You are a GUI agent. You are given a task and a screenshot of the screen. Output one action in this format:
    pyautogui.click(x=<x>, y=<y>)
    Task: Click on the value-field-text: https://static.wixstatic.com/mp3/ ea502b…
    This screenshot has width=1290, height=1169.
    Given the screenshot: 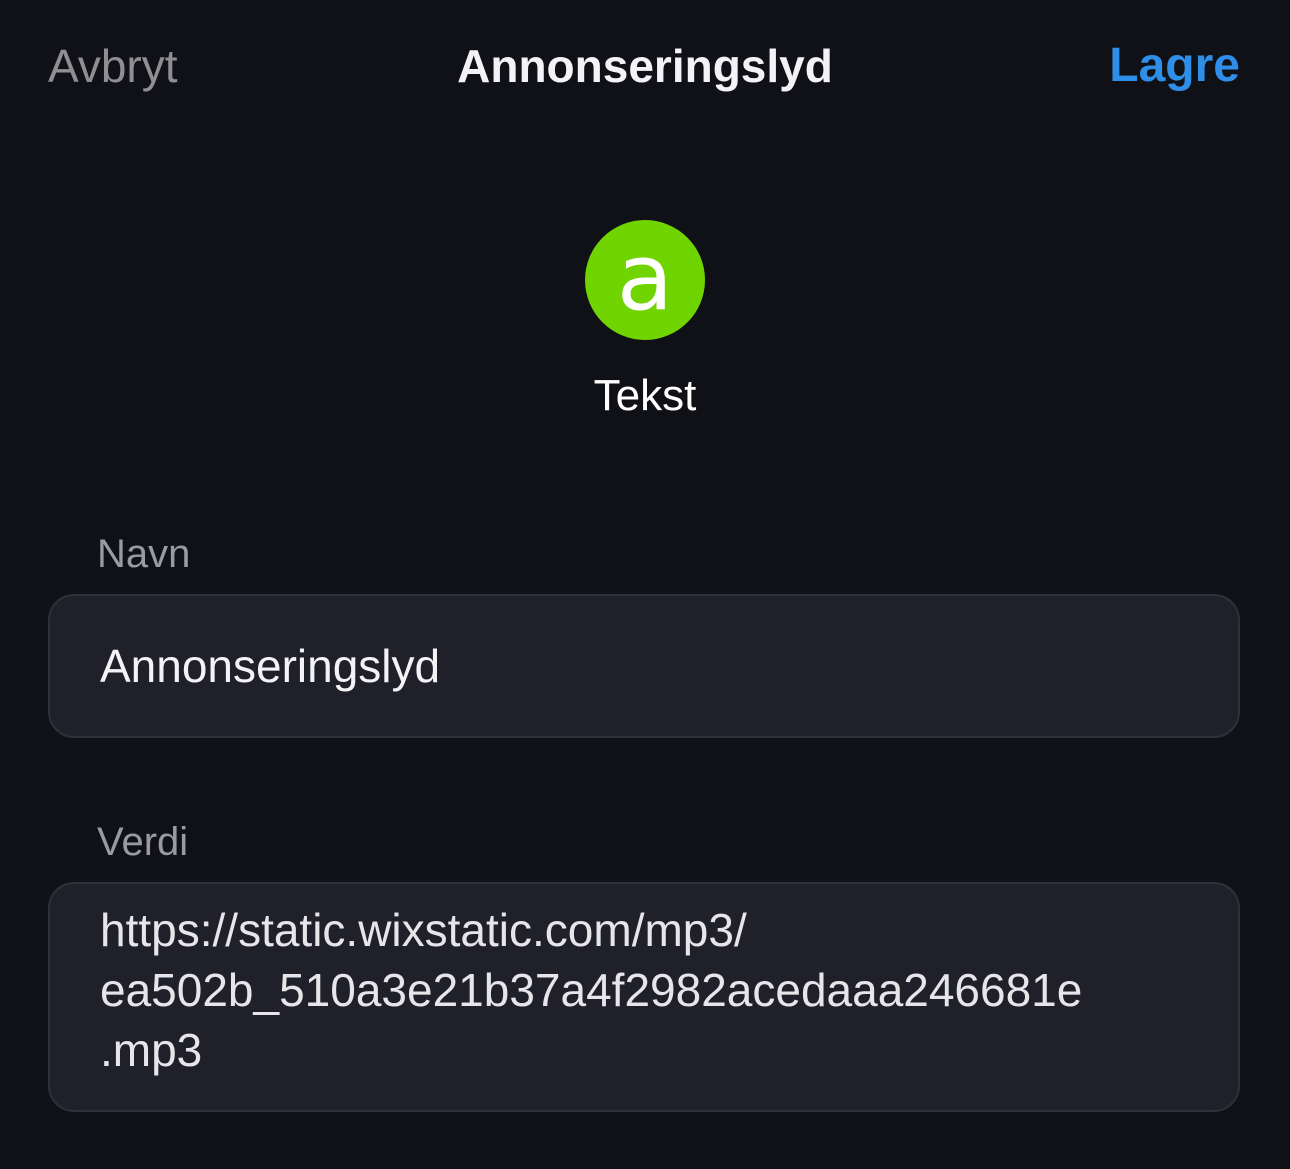 What is the action you would take?
    pyautogui.click(x=650, y=990)
    